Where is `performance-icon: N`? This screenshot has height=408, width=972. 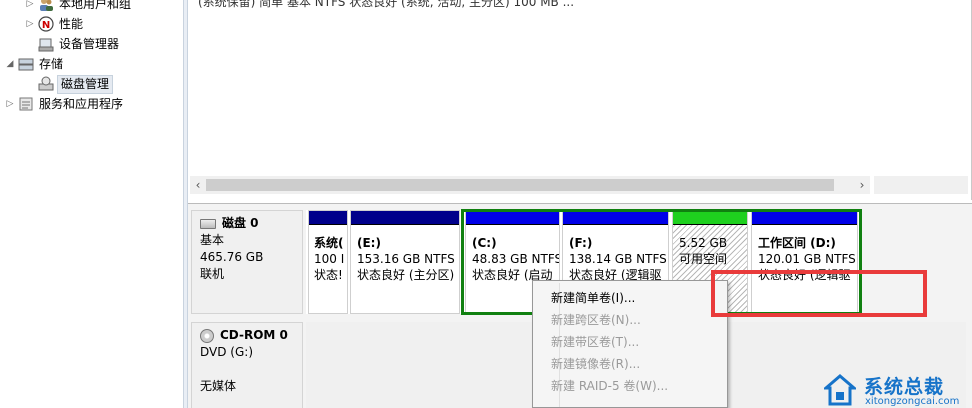 performance-icon: N is located at coordinates (46, 24).